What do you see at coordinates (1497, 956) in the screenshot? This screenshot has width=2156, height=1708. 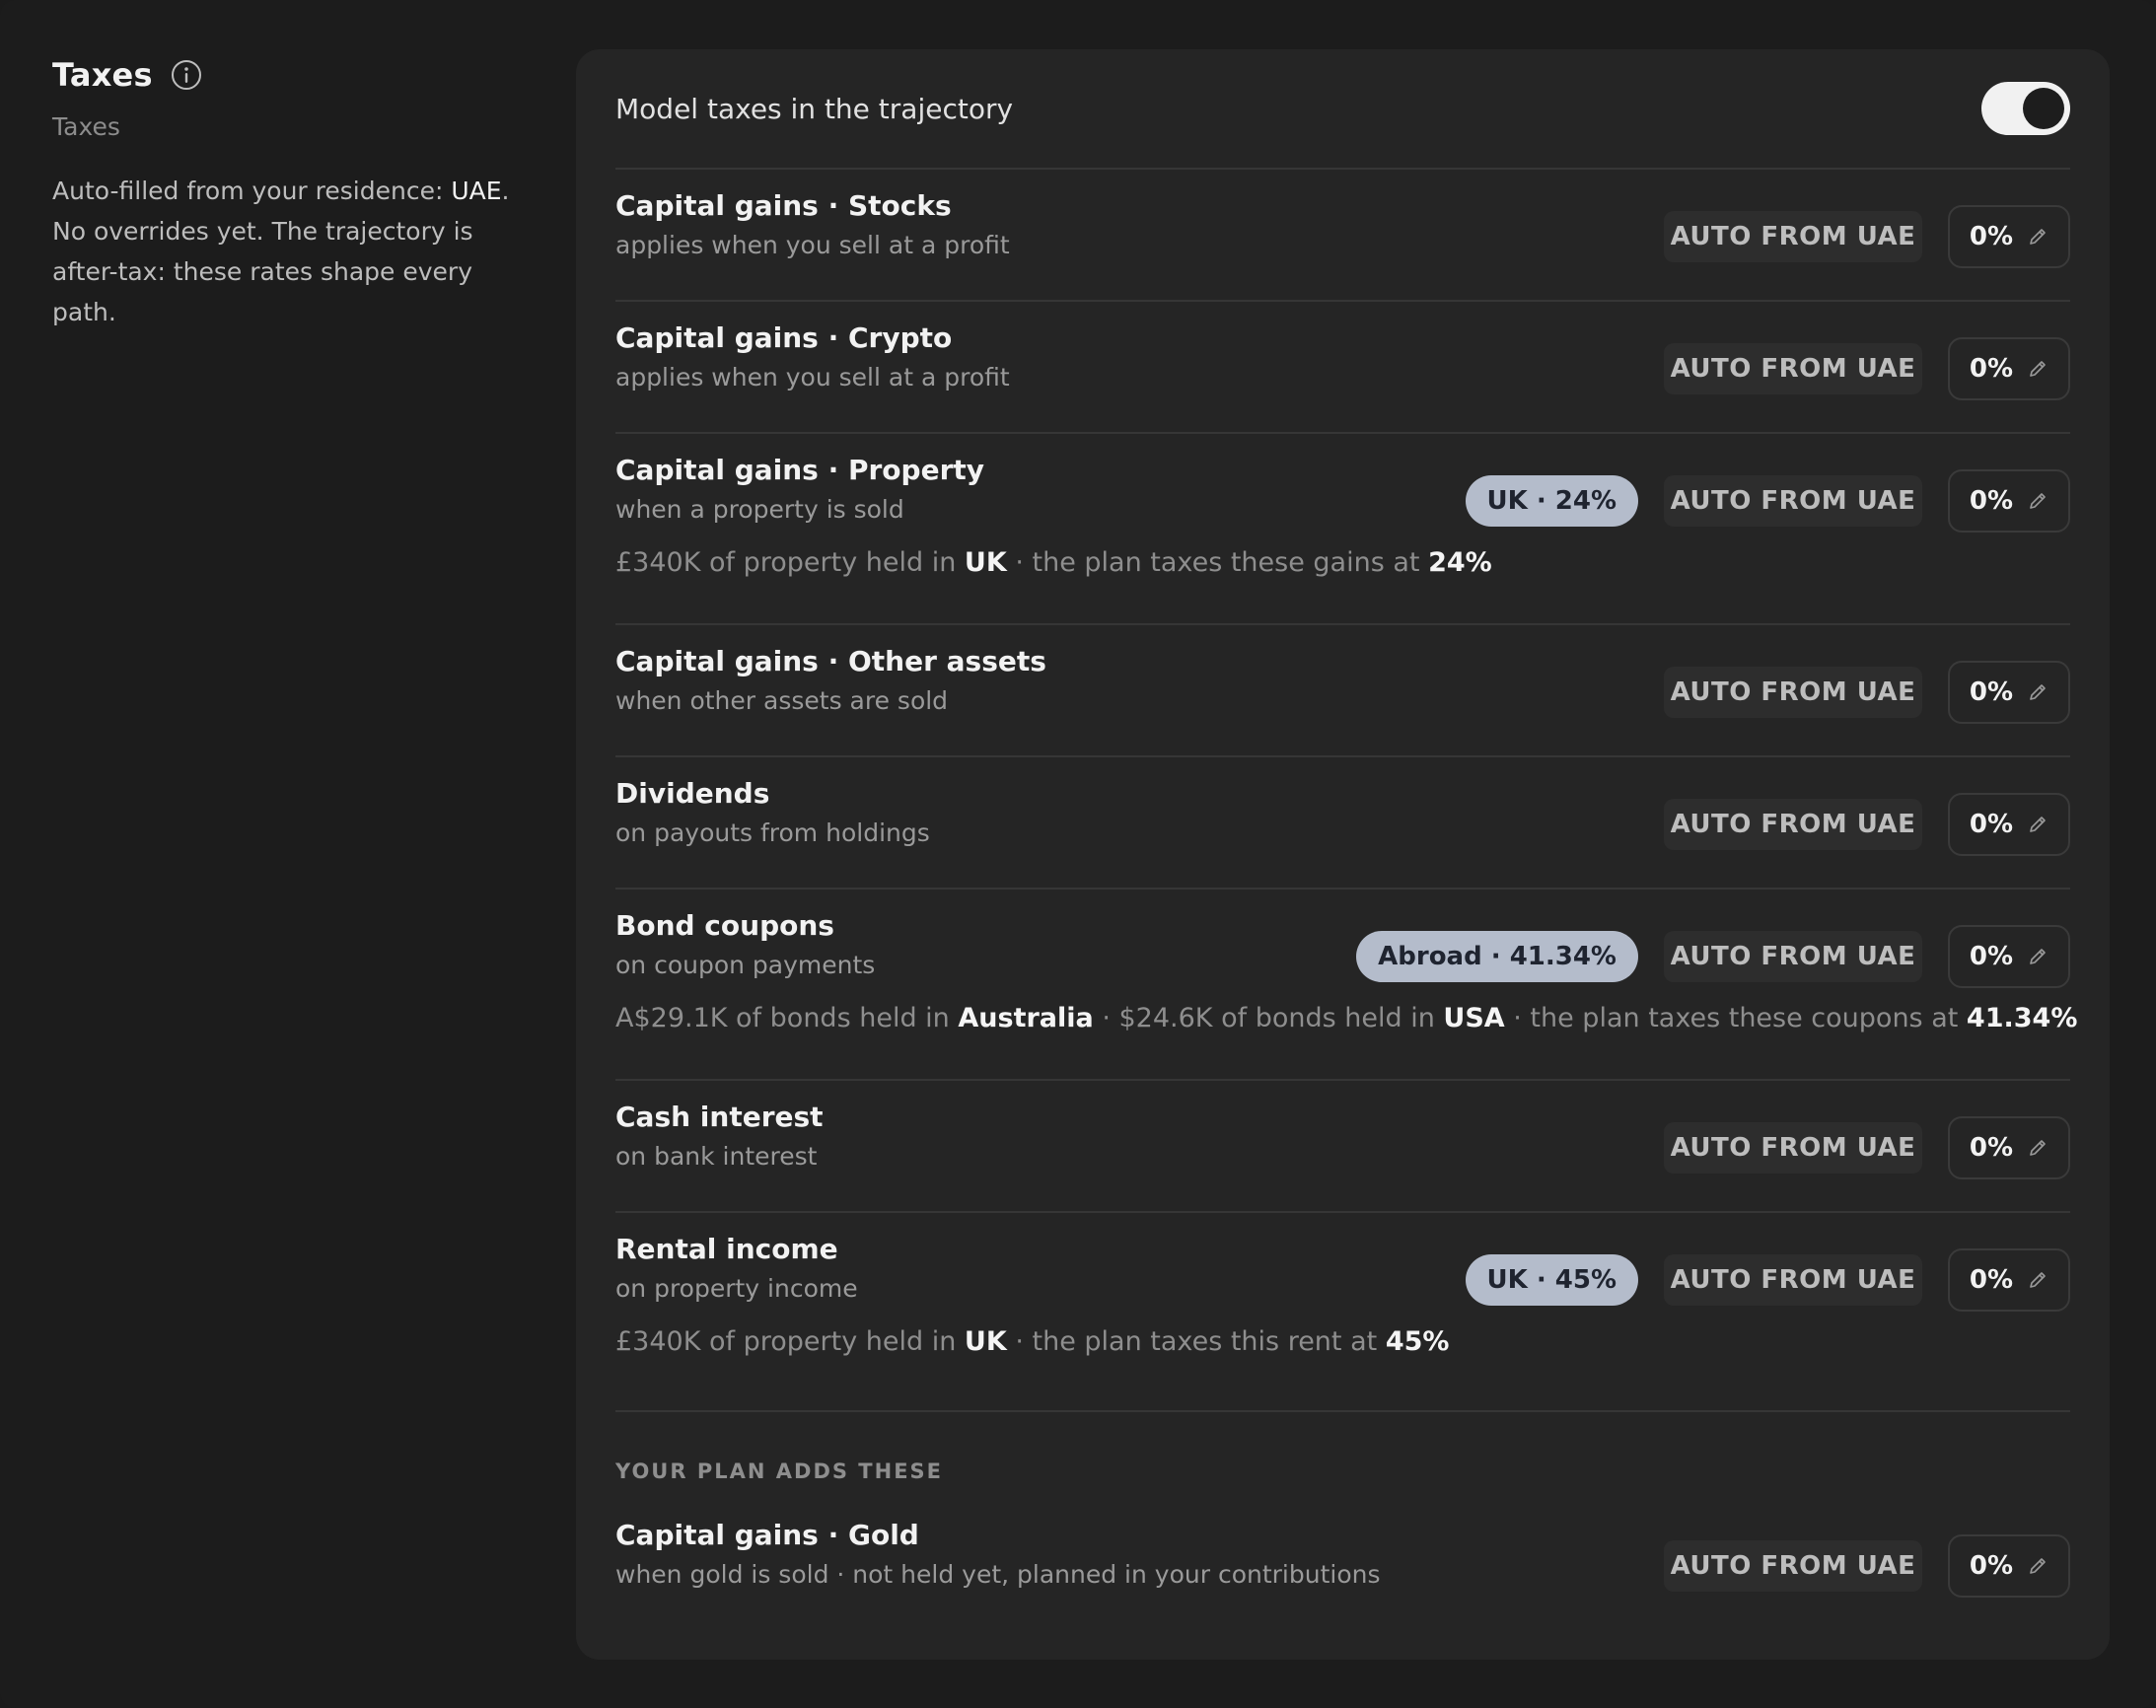 I see `foreign-rate-chip: Abroad · 41.34%` at bounding box center [1497, 956].